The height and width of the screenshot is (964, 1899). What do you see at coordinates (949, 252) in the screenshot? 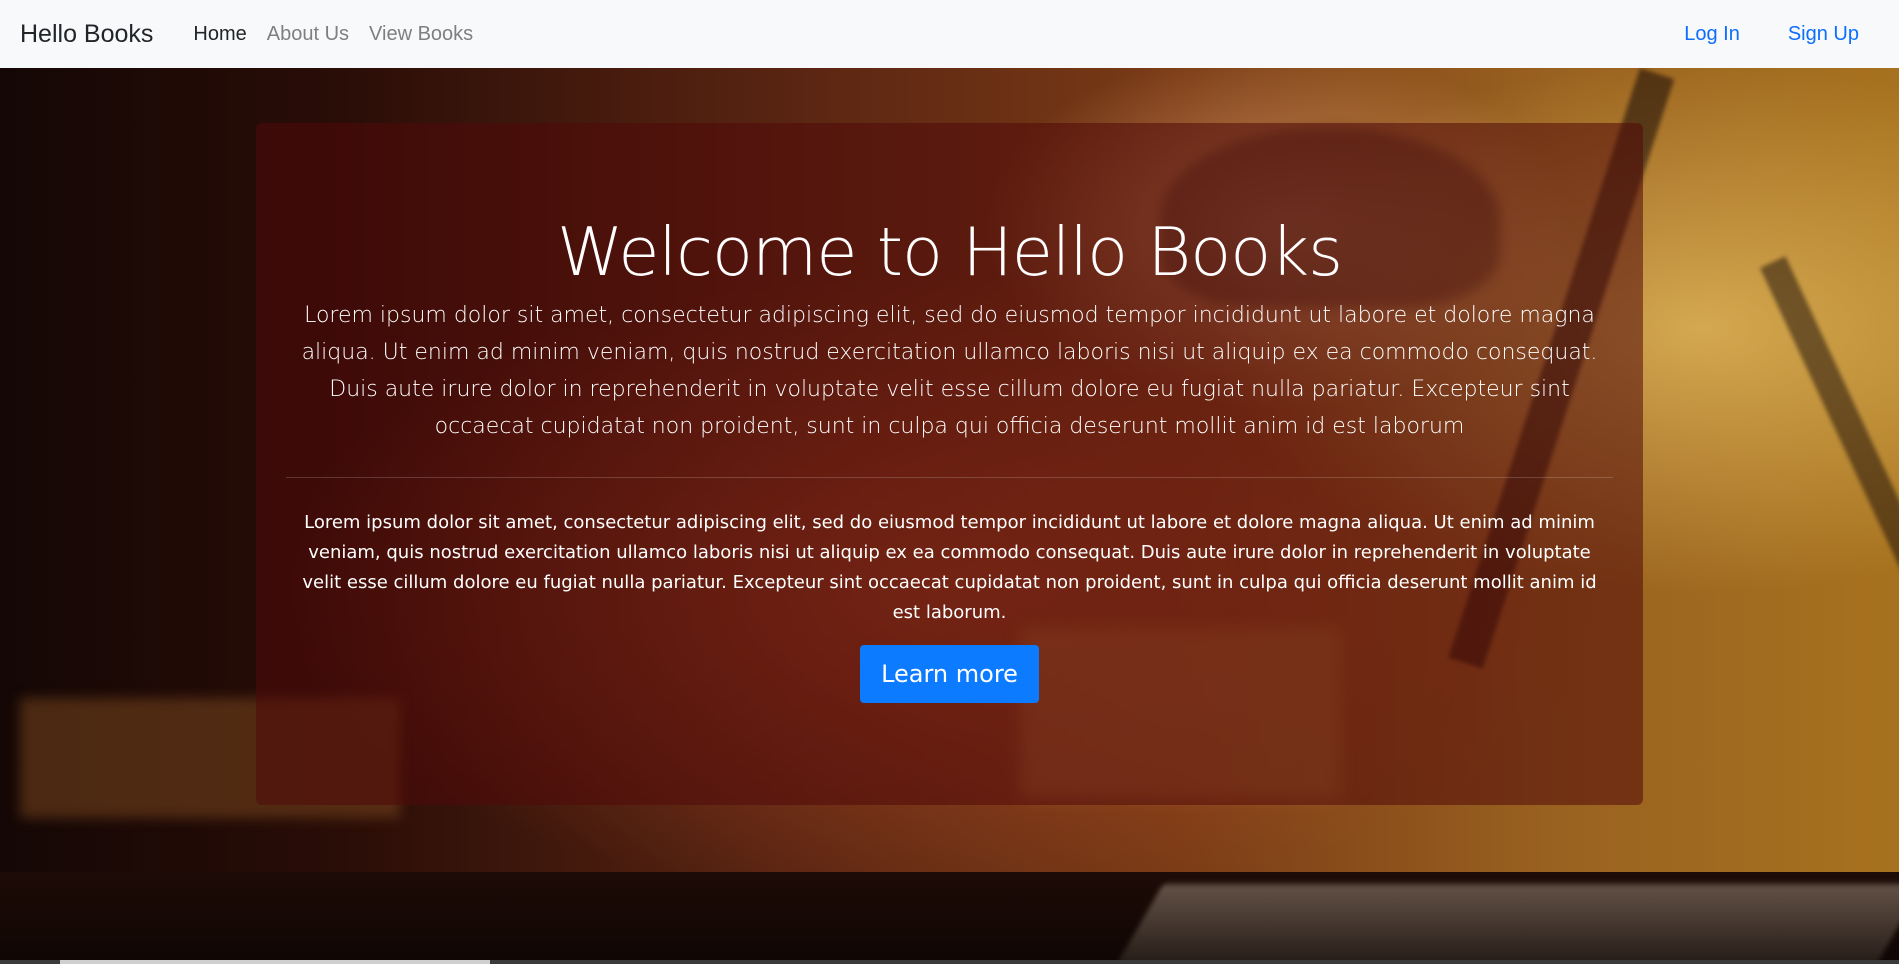
I see `hero-heading: Welcome to Hello Books` at bounding box center [949, 252].